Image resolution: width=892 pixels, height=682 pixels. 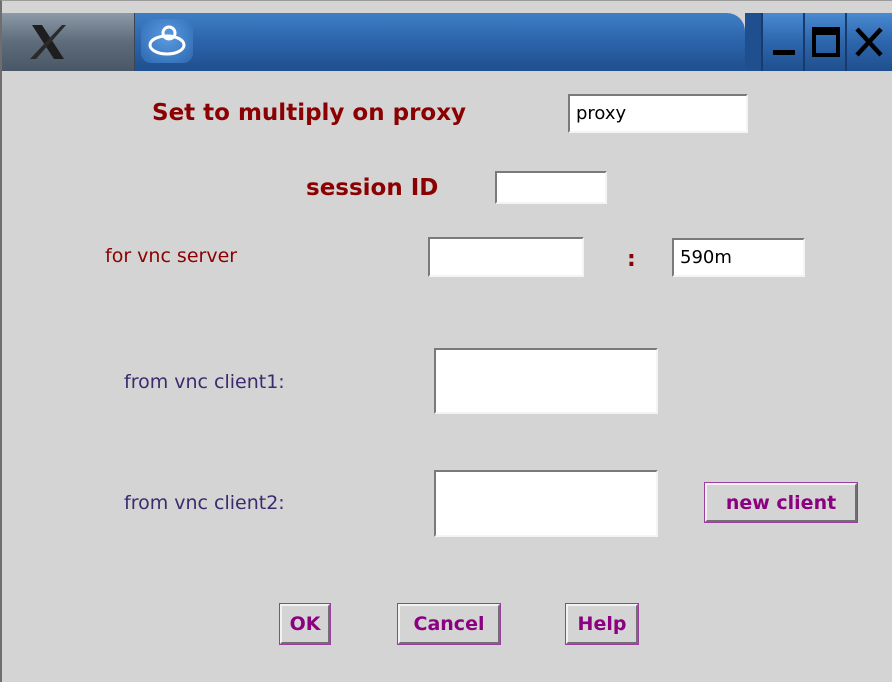 I want to click on vnc-client1-input, so click(x=546, y=381).